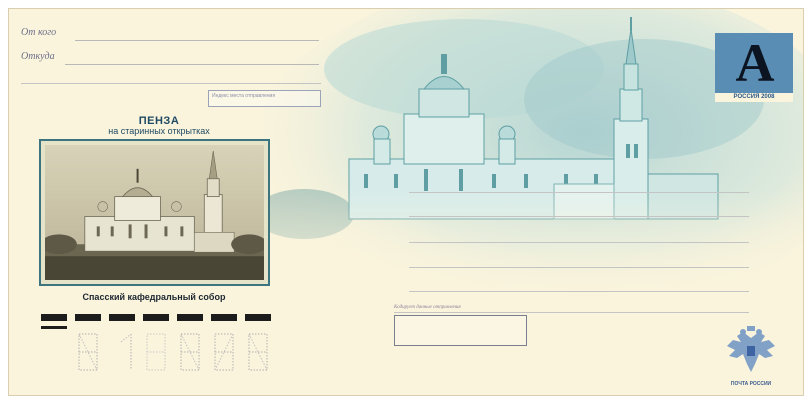 Image resolution: width=812 pixels, height=402 pixels. Describe the element at coordinates (192, 64) in the screenshot. I see `sender-where-line` at that location.